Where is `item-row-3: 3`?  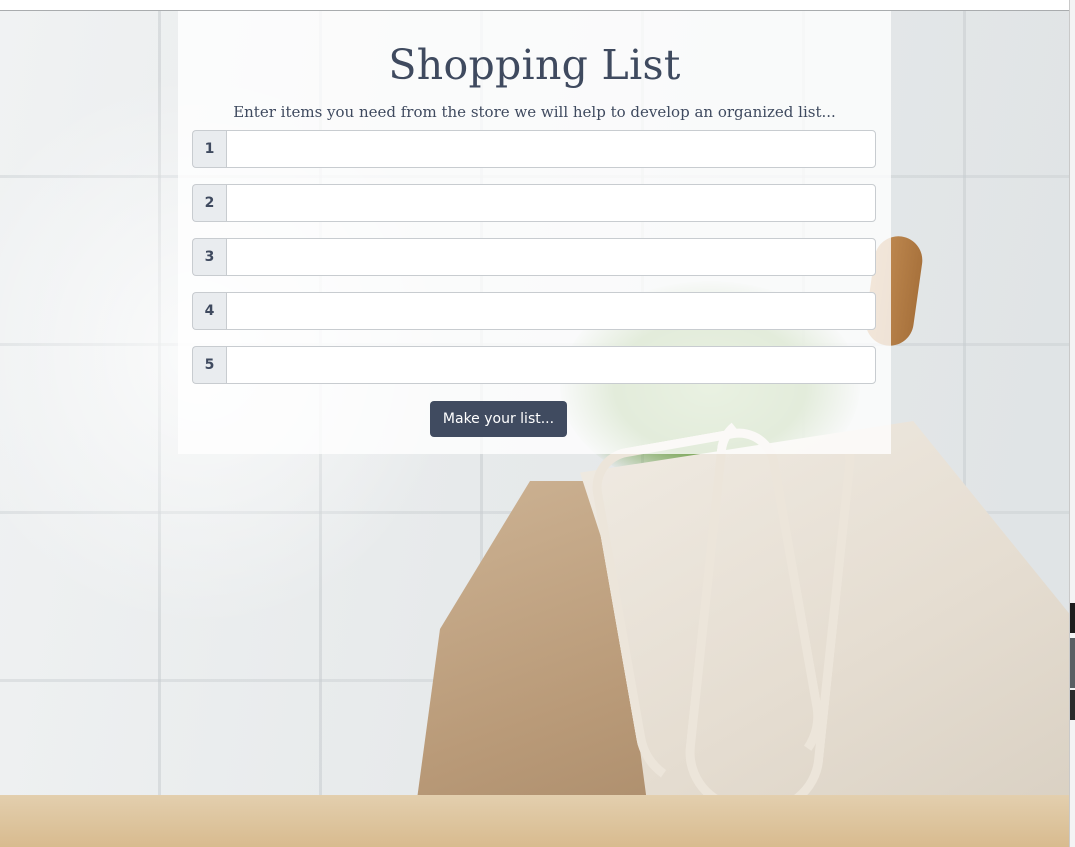
item-row-3: 3 is located at coordinates (534, 257).